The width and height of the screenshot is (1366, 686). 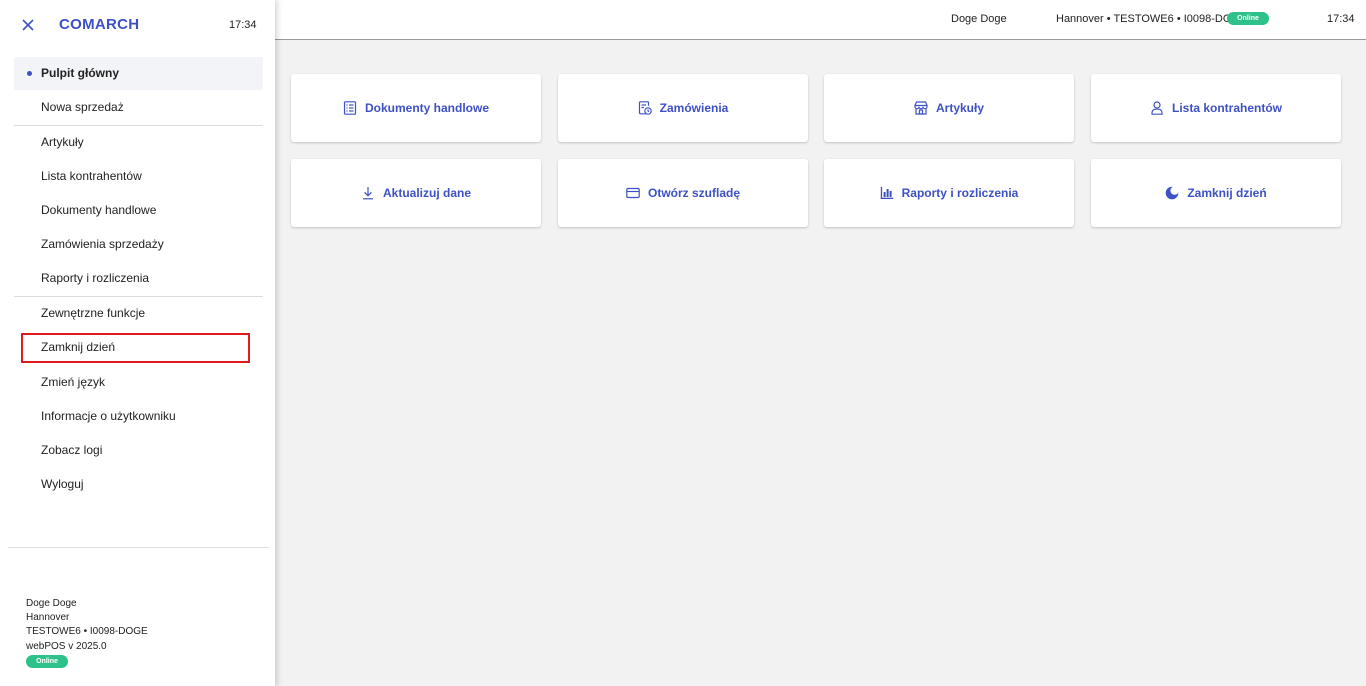 I want to click on footer-store: Hannover, so click(x=48, y=618).